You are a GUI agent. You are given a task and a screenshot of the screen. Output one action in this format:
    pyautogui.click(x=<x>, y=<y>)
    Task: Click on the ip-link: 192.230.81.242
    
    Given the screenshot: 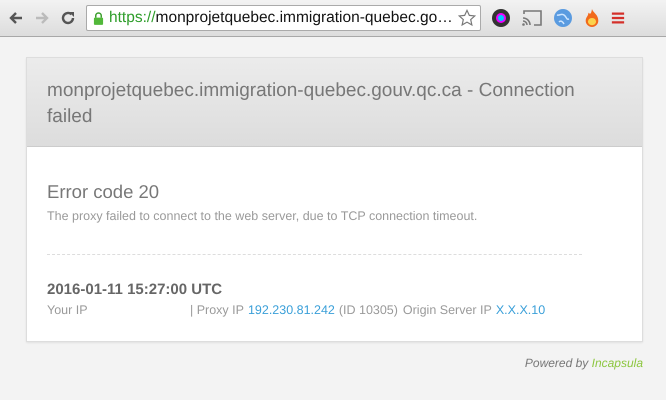 What is the action you would take?
    pyautogui.click(x=291, y=310)
    